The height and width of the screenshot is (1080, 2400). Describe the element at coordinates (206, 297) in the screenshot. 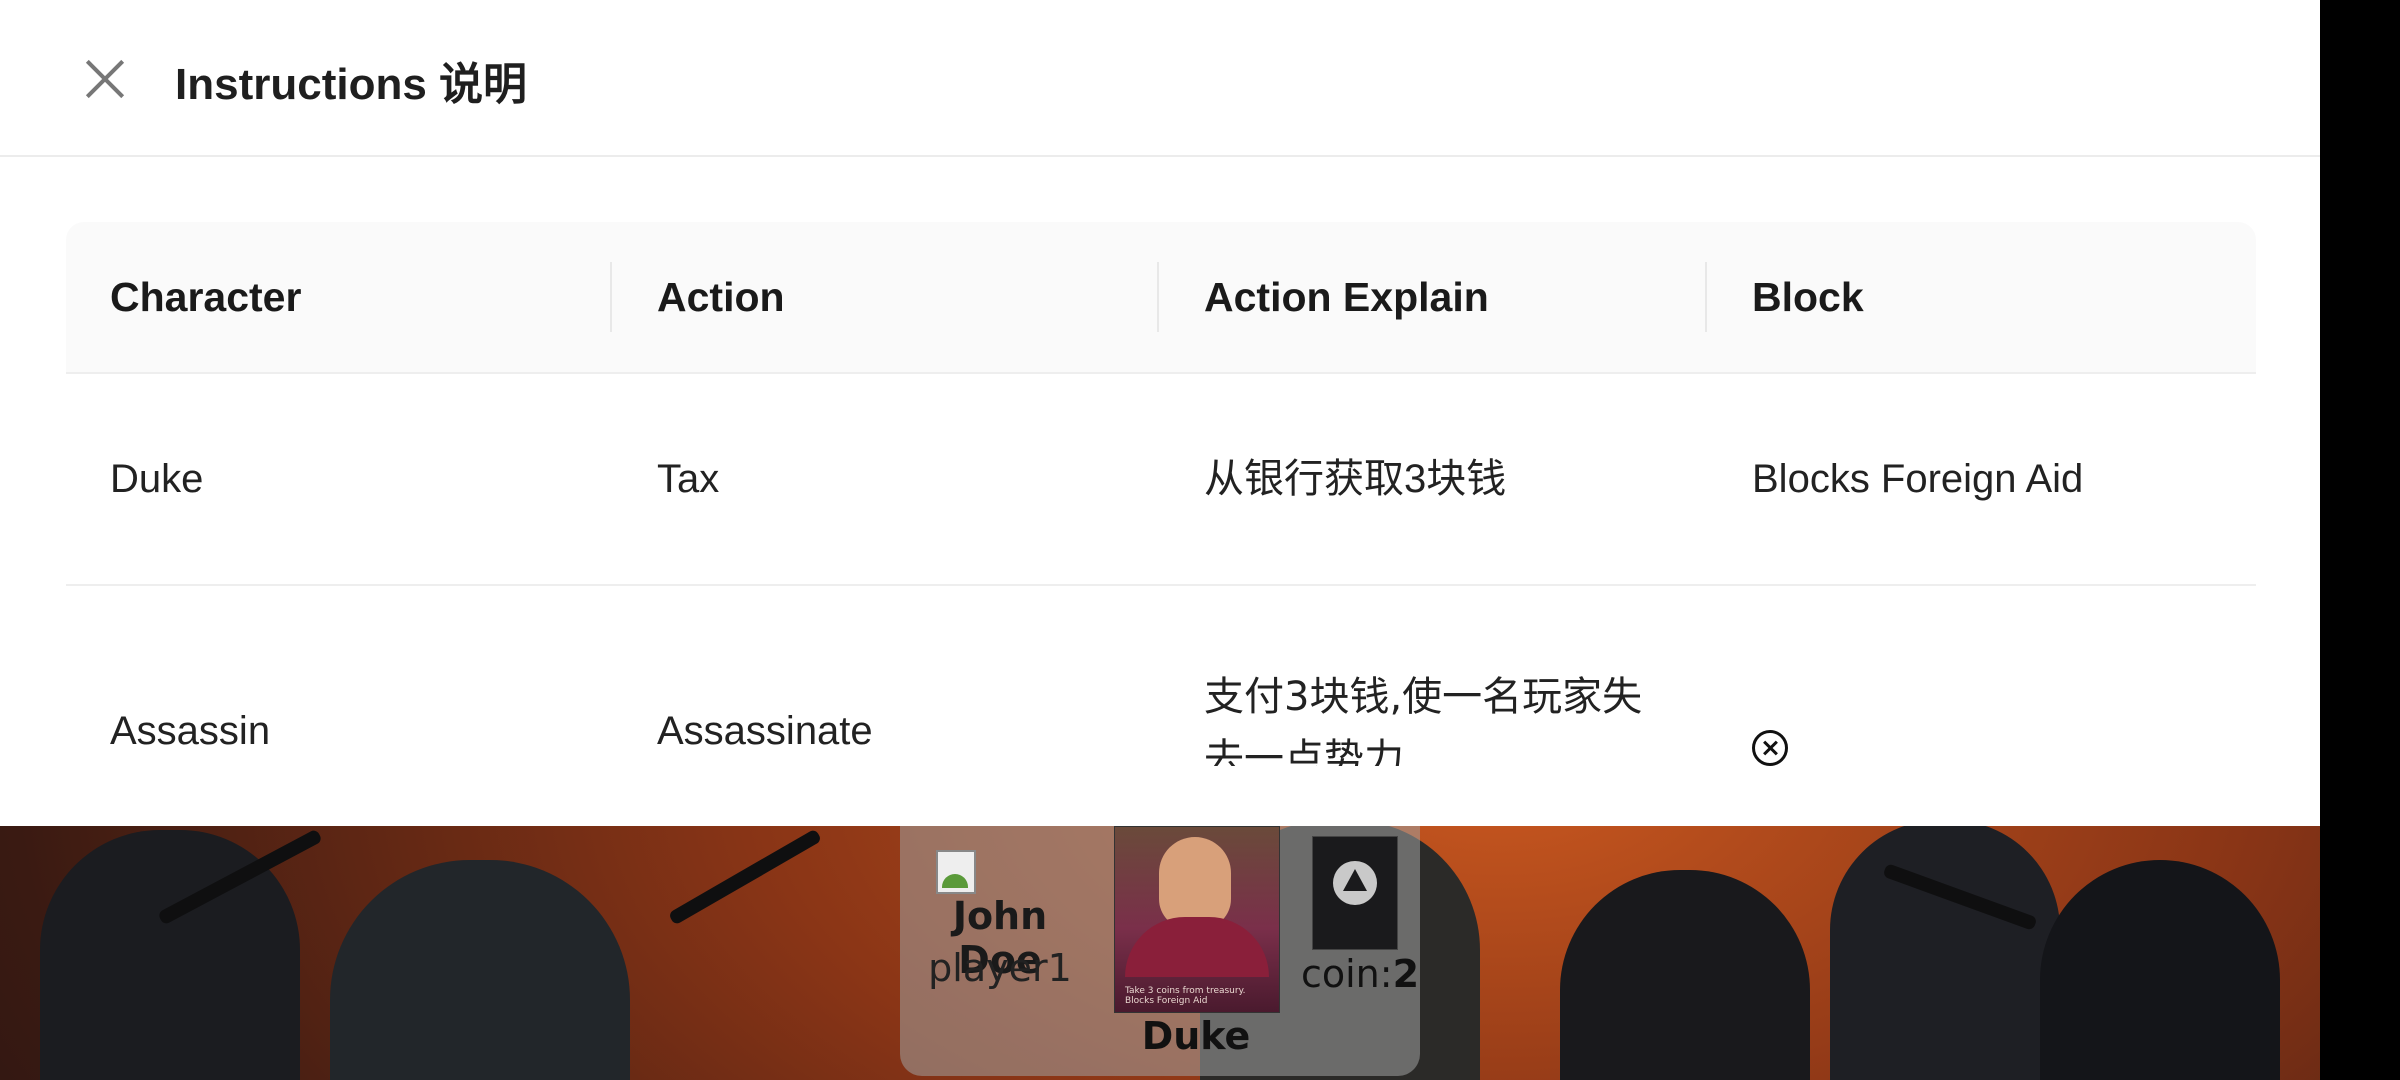

I see `column-header-character: Character` at that location.